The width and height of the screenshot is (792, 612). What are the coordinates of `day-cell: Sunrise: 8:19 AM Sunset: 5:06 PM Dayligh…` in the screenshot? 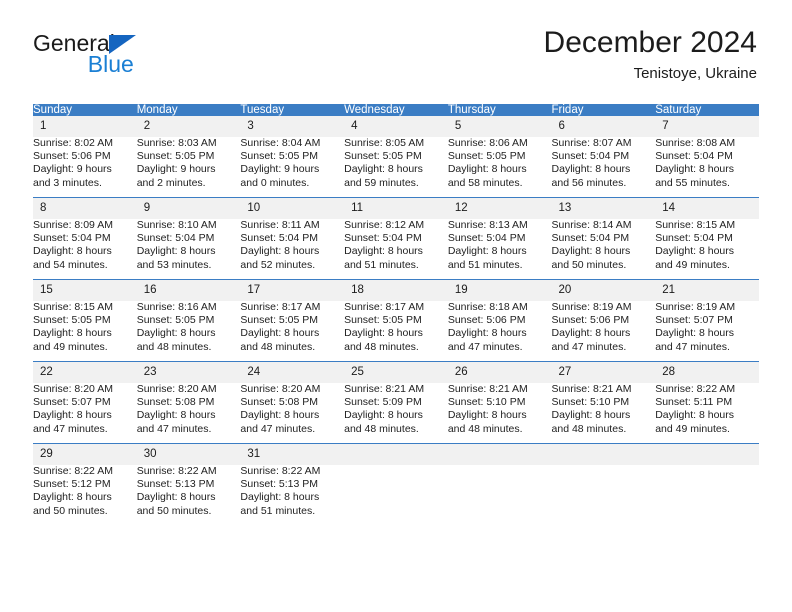 It's located at (604, 331).